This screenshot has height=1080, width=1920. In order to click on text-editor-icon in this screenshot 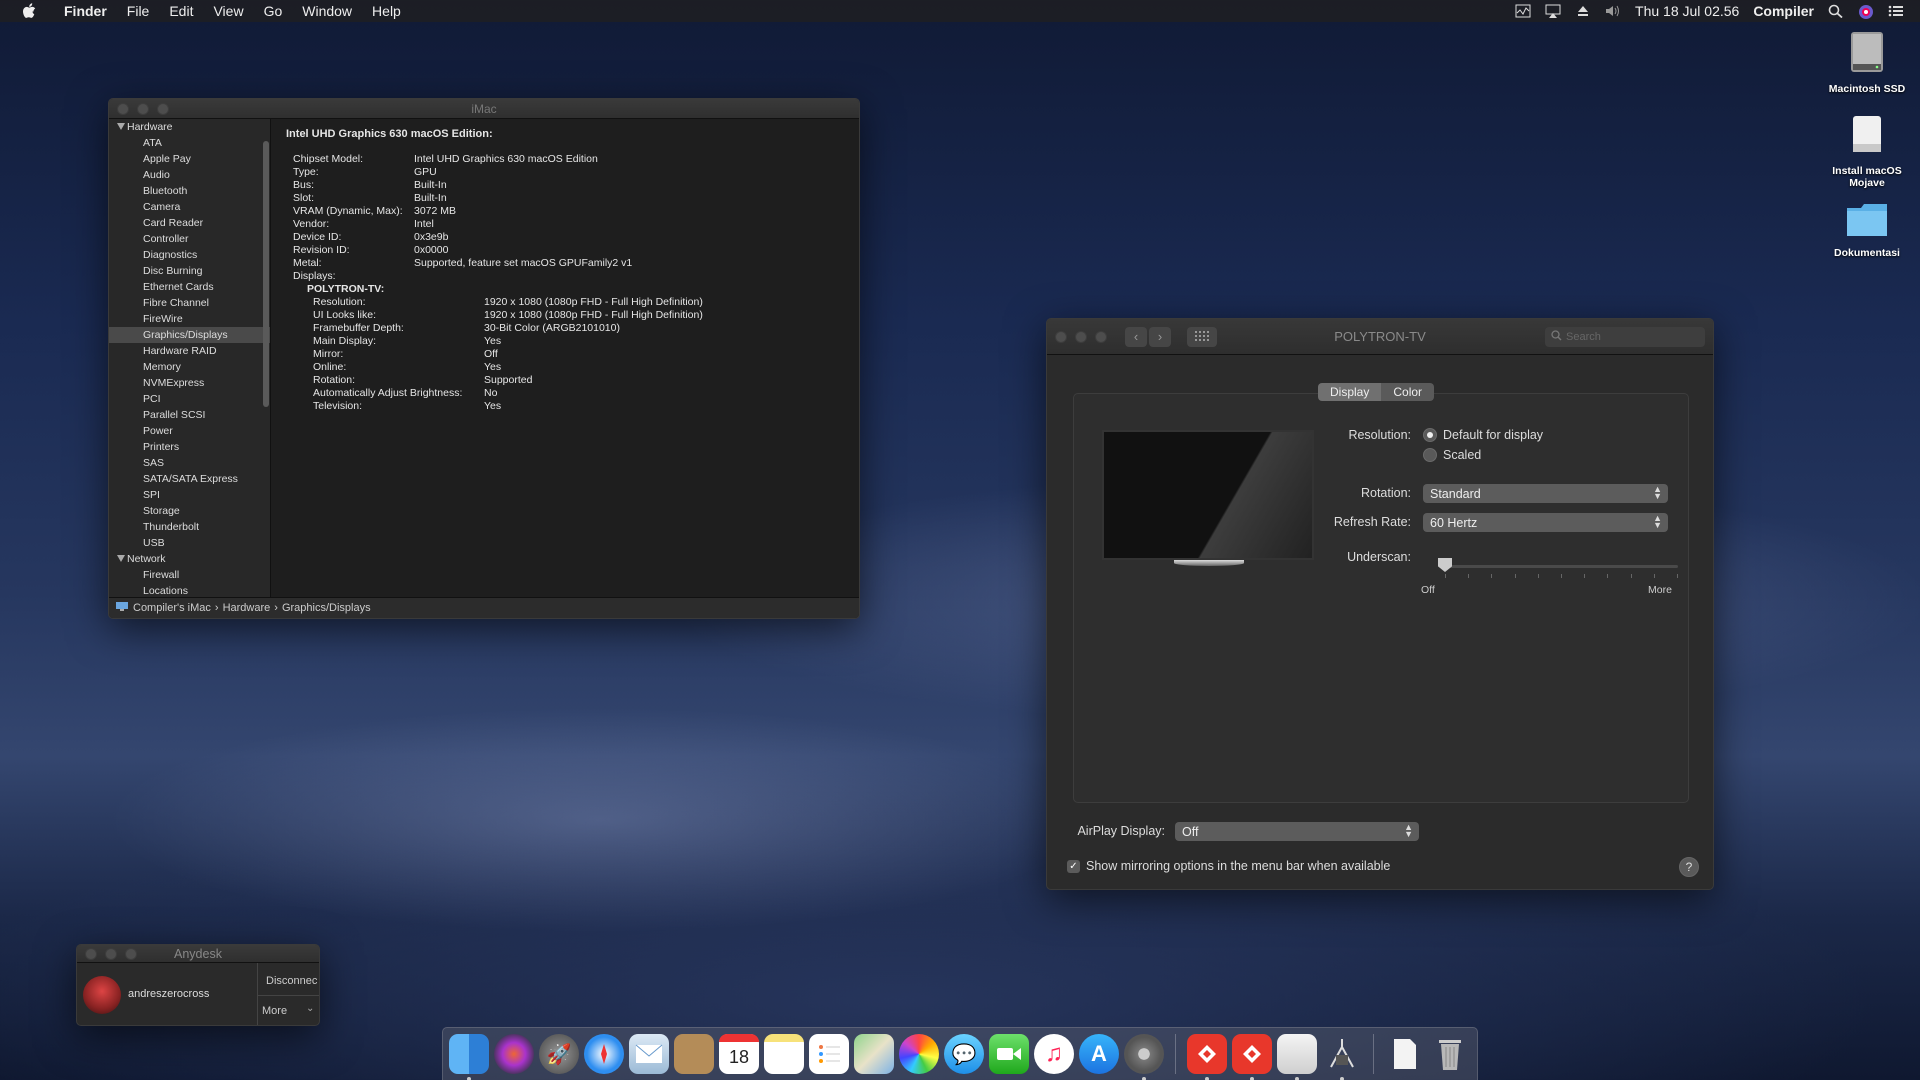, I will do `click(1297, 1057)`.